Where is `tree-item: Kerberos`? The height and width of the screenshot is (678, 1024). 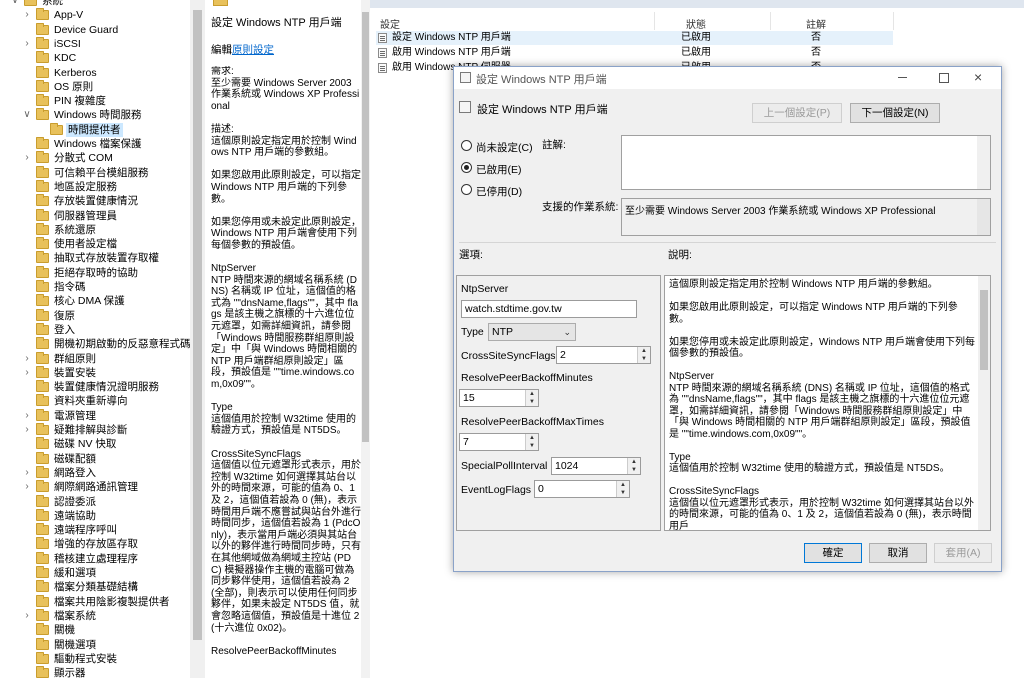 tree-item: Kerberos is located at coordinates (95, 72).